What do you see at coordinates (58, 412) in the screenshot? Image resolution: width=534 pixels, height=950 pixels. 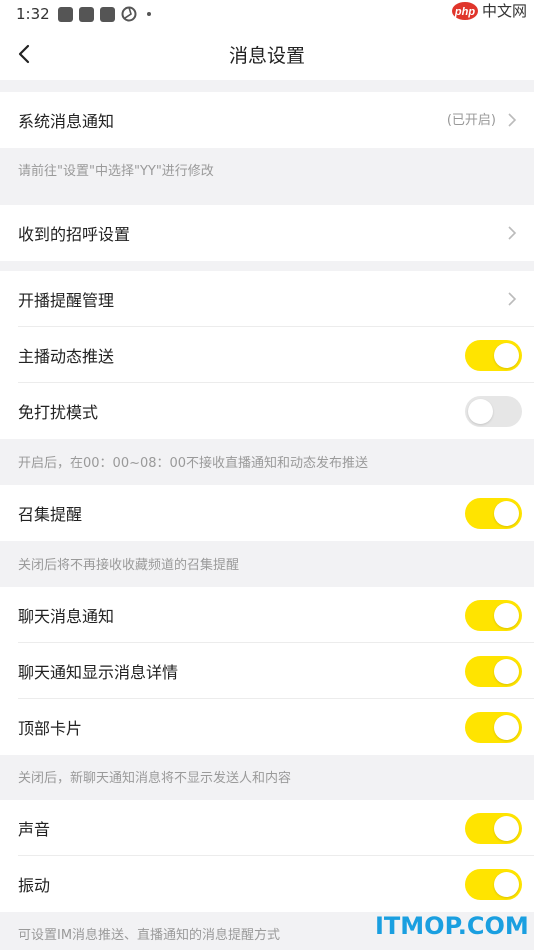 I see `dnd-mode-label: 免打扰模式` at bounding box center [58, 412].